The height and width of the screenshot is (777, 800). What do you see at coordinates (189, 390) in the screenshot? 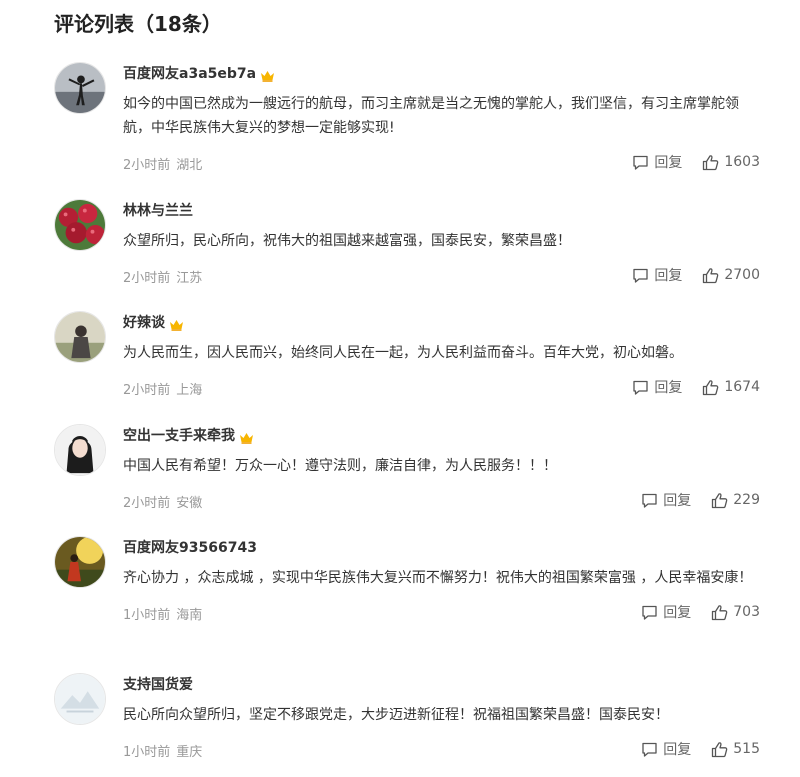
I see `comment-location: 上海` at bounding box center [189, 390].